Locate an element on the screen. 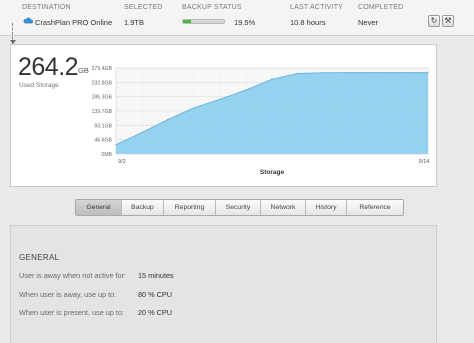 This screenshot has width=474, height=343. refresh-button: ↻ is located at coordinates (434, 21).